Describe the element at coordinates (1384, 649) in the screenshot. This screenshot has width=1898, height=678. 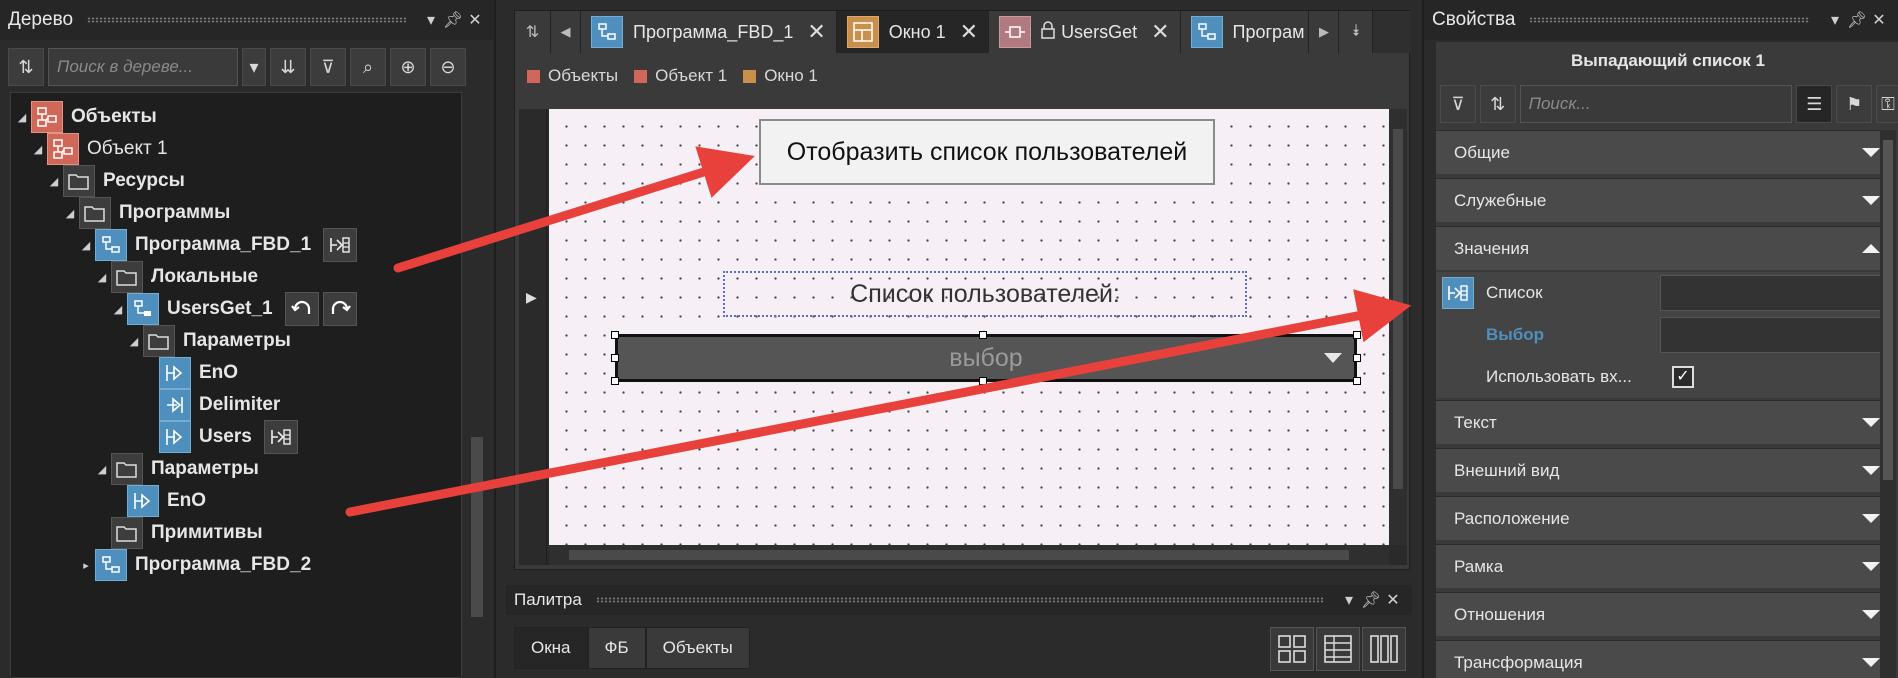
I see `column-view-icon` at that location.